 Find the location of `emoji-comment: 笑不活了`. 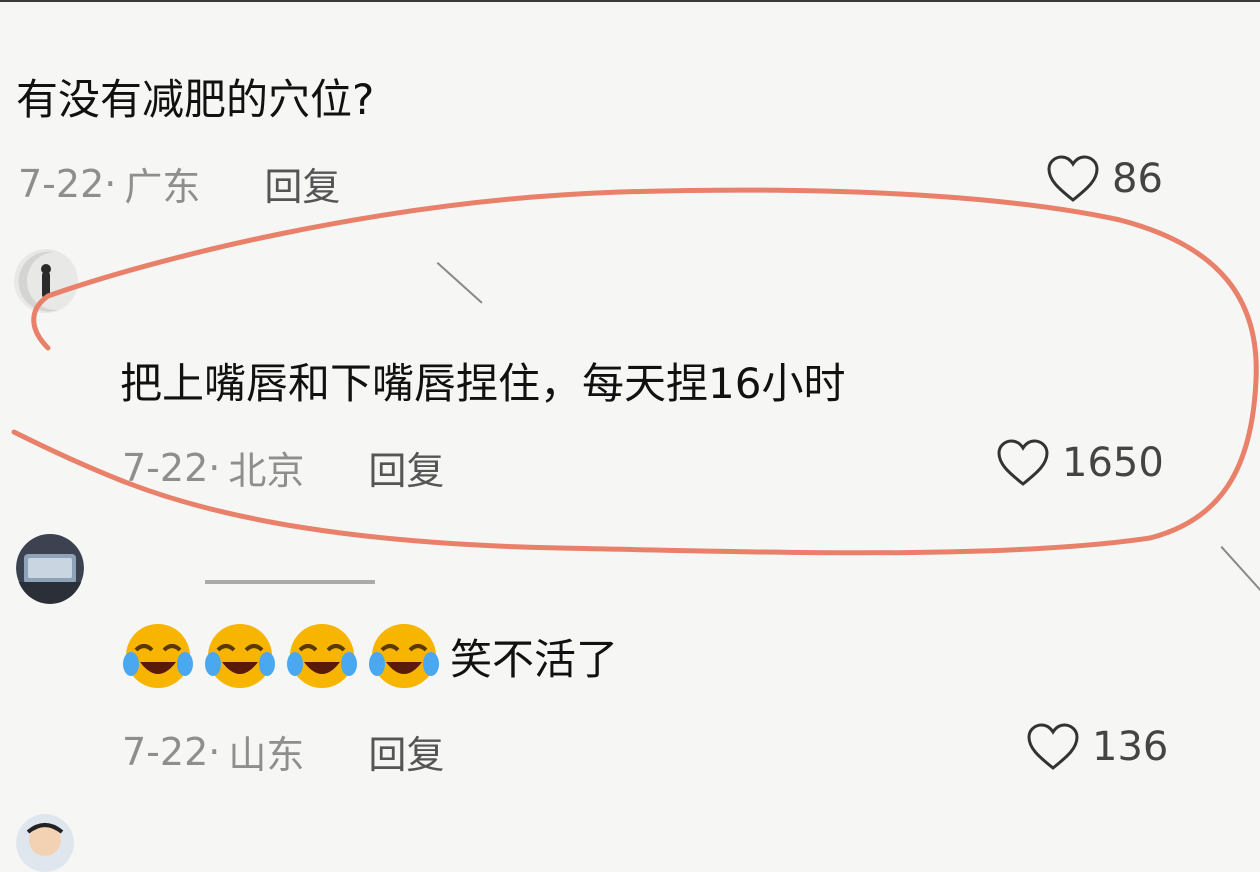

emoji-comment: 笑不活了 is located at coordinates (370, 656).